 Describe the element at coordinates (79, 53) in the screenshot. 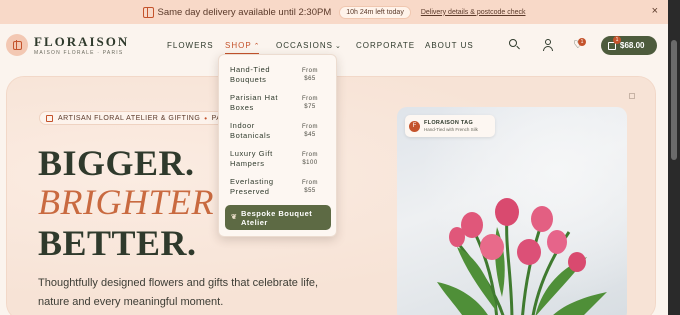

I see `logo-tagline: MAISON FLORALE · PARIS` at that location.